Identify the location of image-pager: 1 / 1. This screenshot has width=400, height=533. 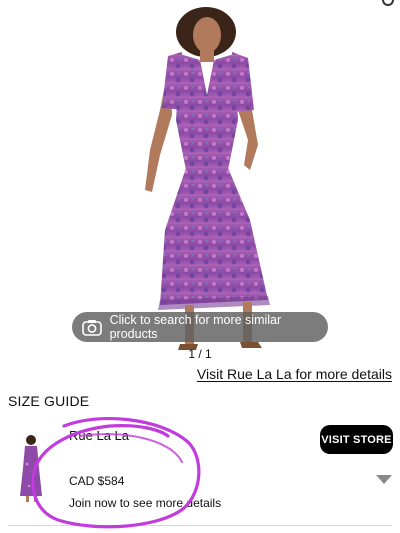
(200, 354).